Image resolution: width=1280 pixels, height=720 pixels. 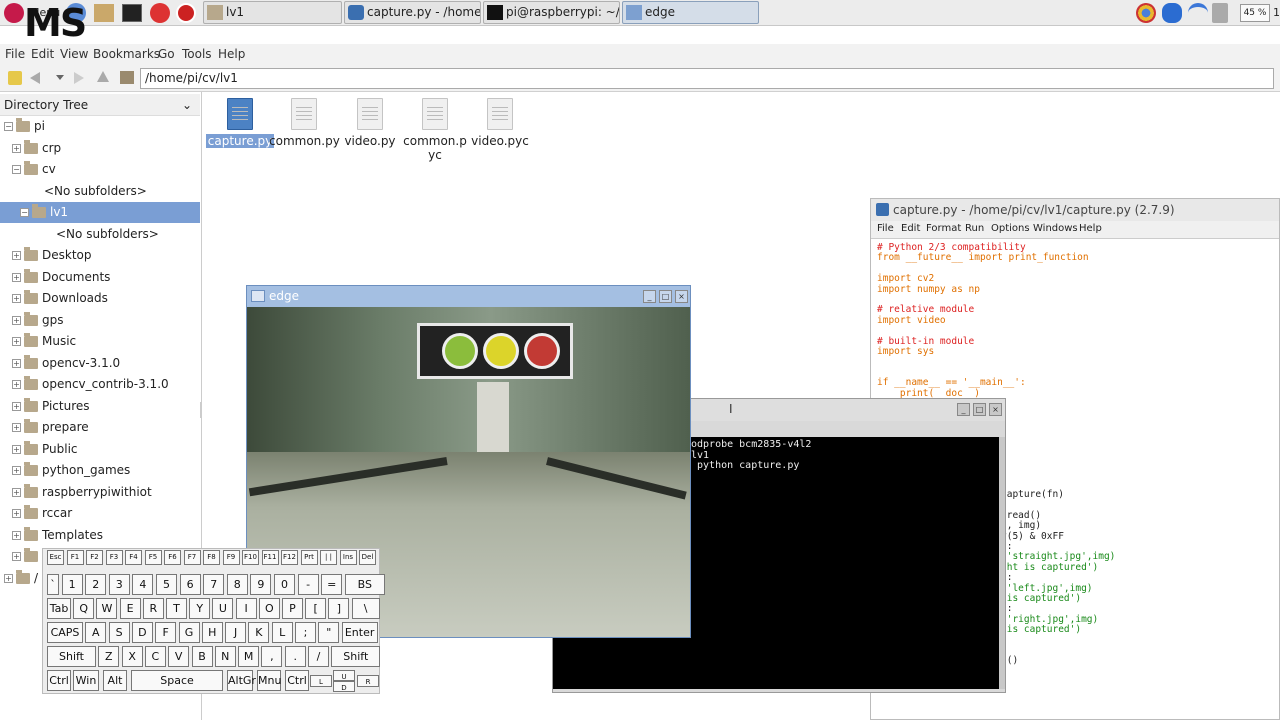 What do you see at coordinates (15, 54) in the screenshot?
I see `menu-file: File` at bounding box center [15, 54].